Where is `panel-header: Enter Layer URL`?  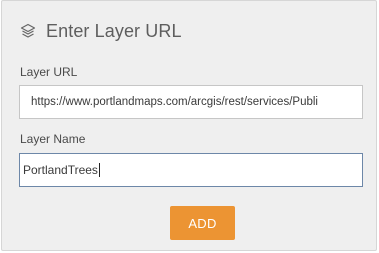
panel-header: Enter Layer URL is located at coordinates (100, 31).